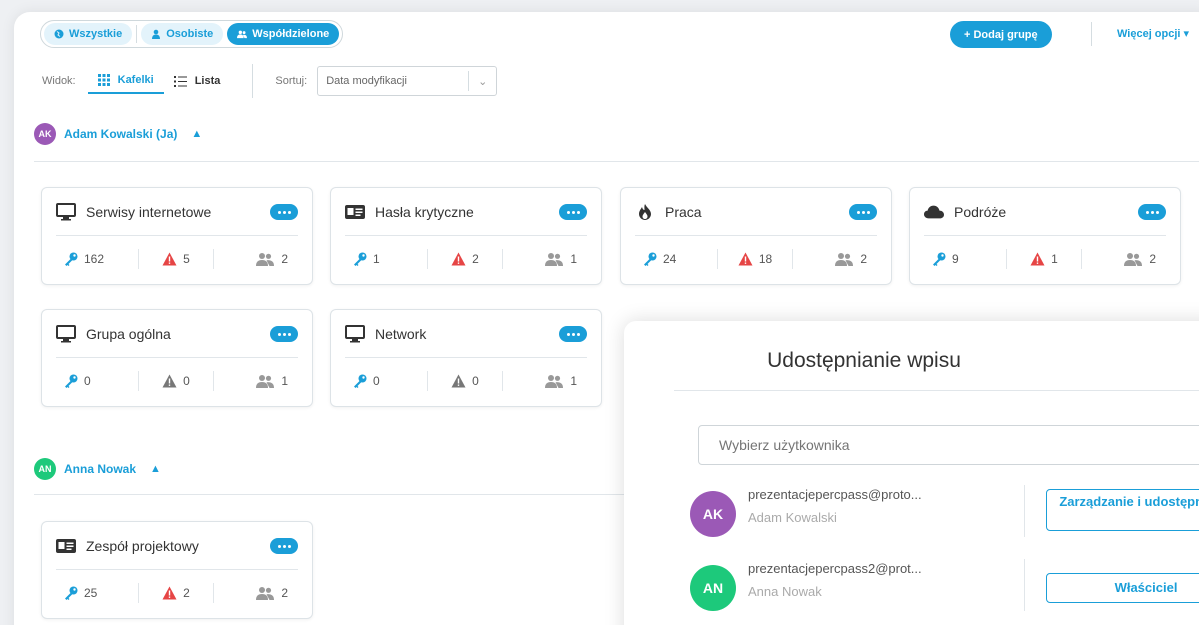 The height and width of the screenshot is (625, 1199). Describe the element at coordinates (91, 593) in the screenshot. I see `password-count: 25` at that location.